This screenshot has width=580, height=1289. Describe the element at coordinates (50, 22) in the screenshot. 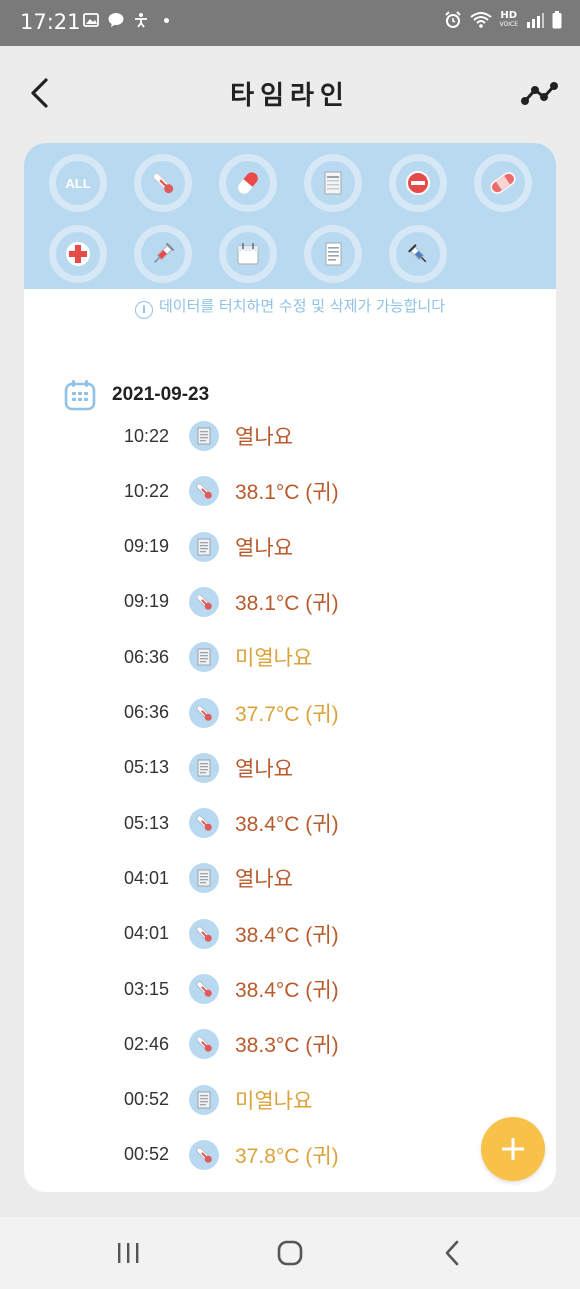

I see `status-time: 17:21` at that location.